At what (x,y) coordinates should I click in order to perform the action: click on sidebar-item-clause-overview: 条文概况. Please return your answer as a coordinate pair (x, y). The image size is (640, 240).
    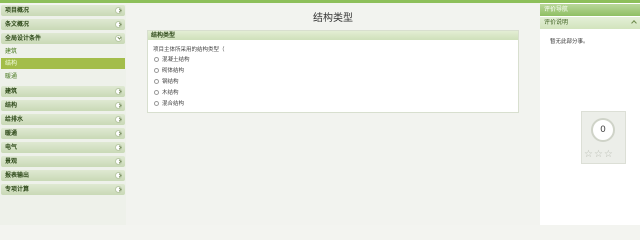
    Looking at the image, I should click on (63, 24).